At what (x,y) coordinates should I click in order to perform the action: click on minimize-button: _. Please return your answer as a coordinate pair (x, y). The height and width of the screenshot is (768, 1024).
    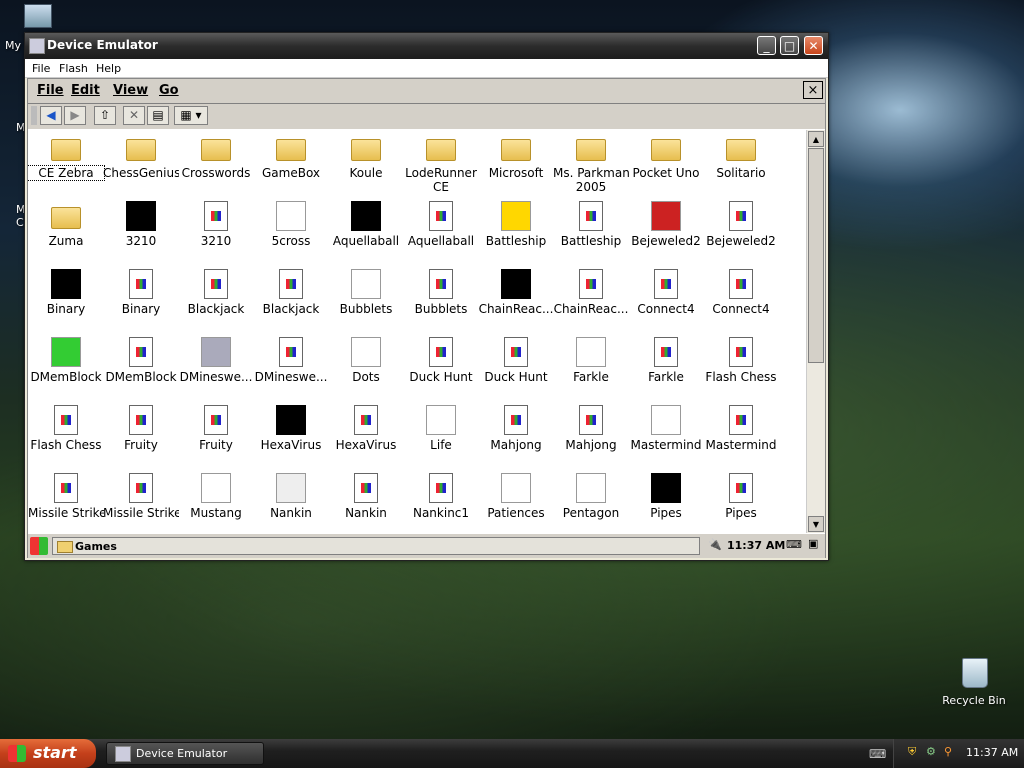
    Looking at the image, I should click on (766, 45).